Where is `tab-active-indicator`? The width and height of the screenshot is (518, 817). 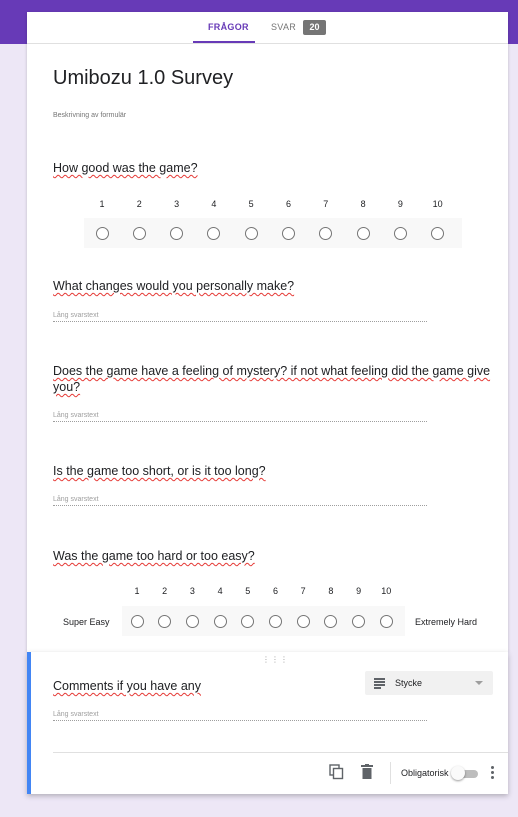 tab-active-indicator is located at coordinates (224, 42).